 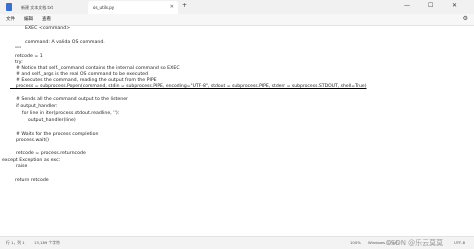 I want to click on tab-label: 新建 文本文档.txt, so click(x=37, y=7).